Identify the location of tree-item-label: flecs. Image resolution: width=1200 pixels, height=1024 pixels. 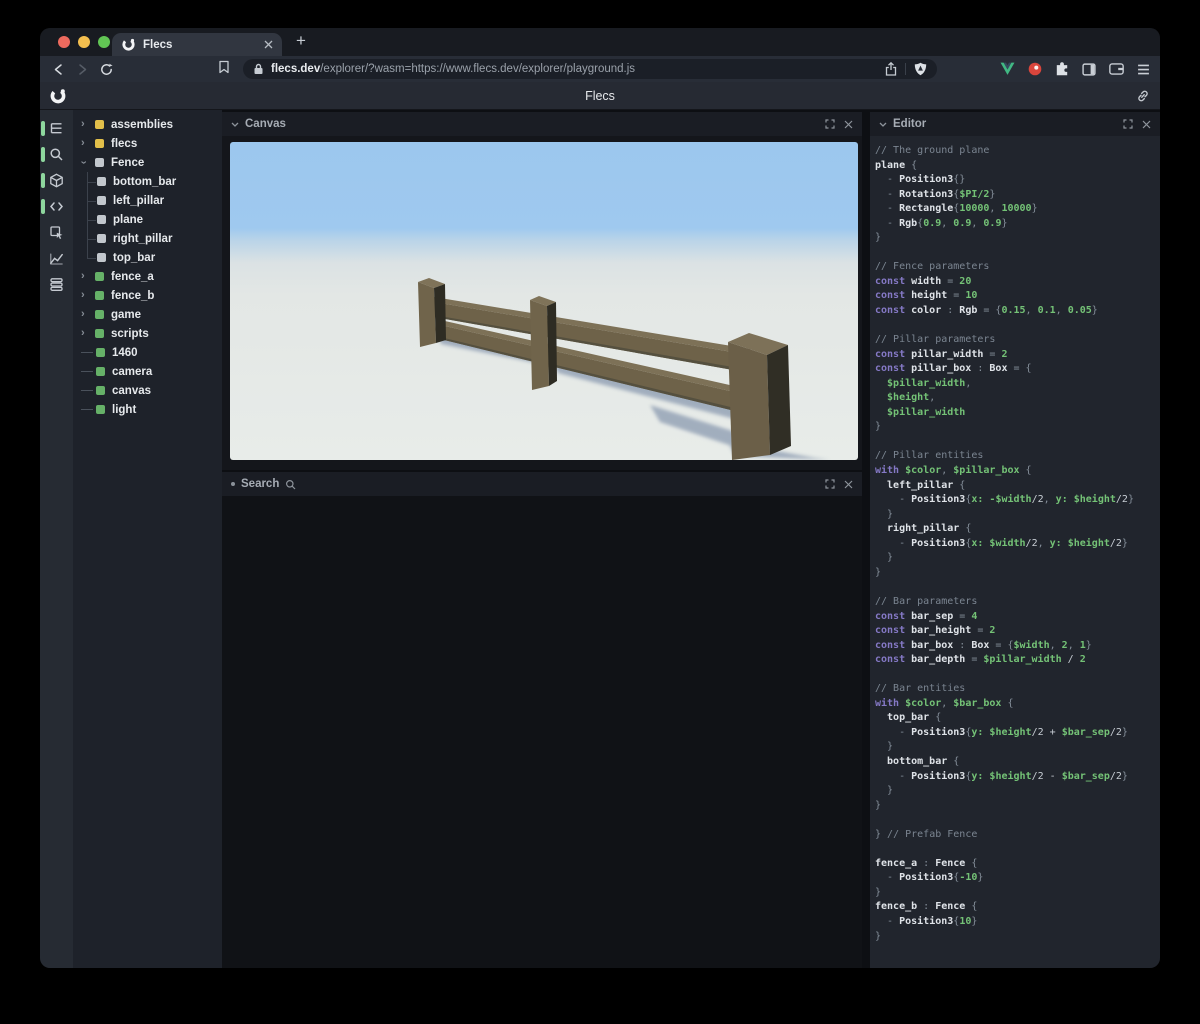
(124, 143).